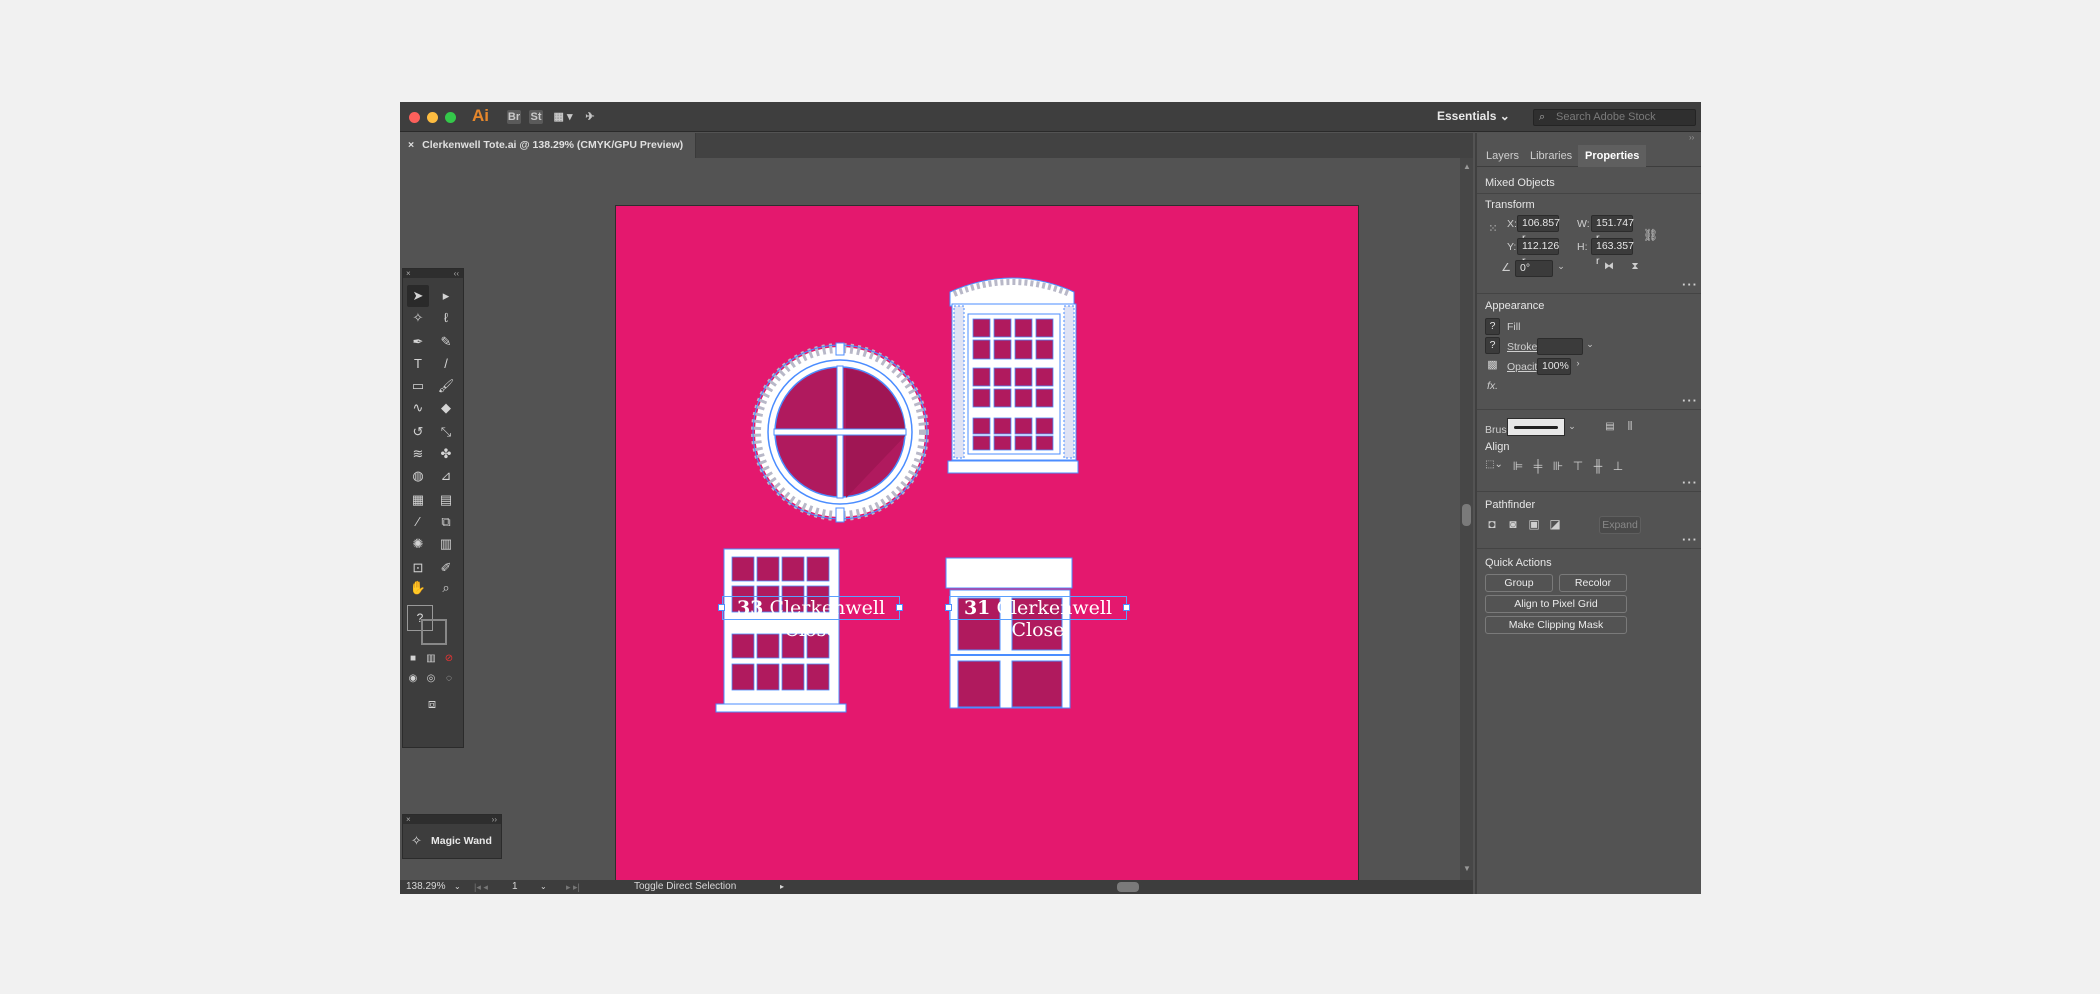 The image size is (2100, 994). I want to click on h-field: 163.357 r, so click(1612, 252).